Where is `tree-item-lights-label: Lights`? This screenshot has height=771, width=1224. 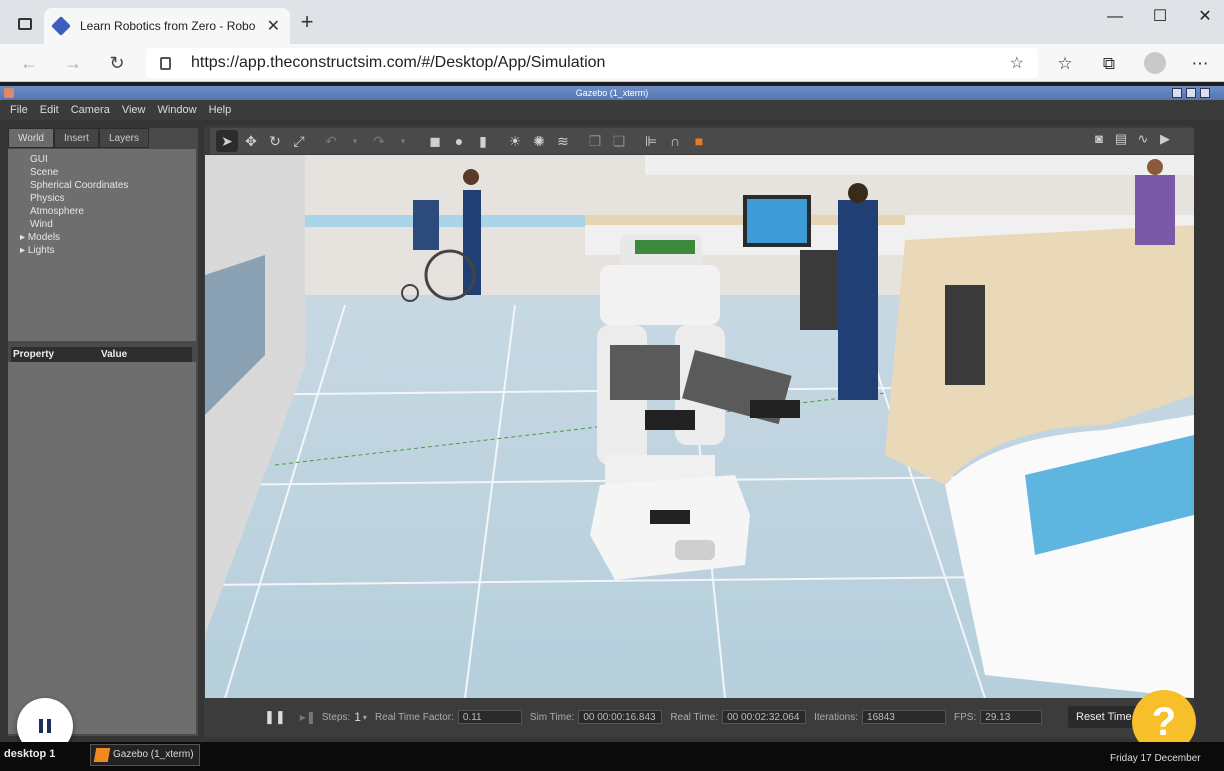 tree-item-lights-label: Lights is located at coordinates (41, 250).